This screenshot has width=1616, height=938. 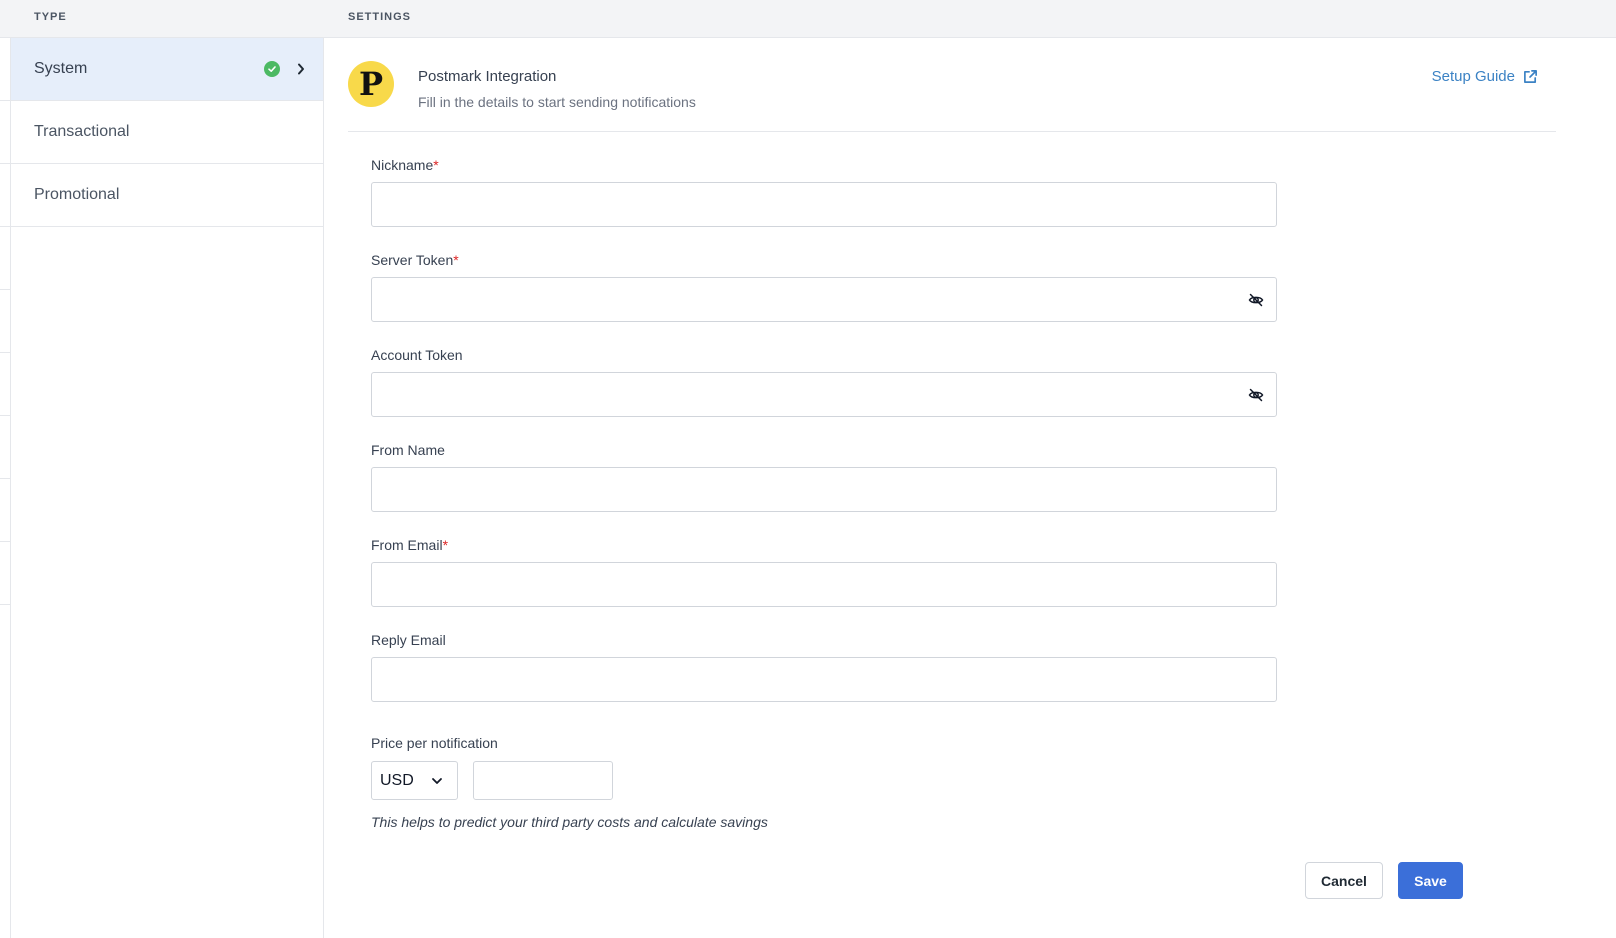 I want to click on from-name-input, so click(x=824, y=489).